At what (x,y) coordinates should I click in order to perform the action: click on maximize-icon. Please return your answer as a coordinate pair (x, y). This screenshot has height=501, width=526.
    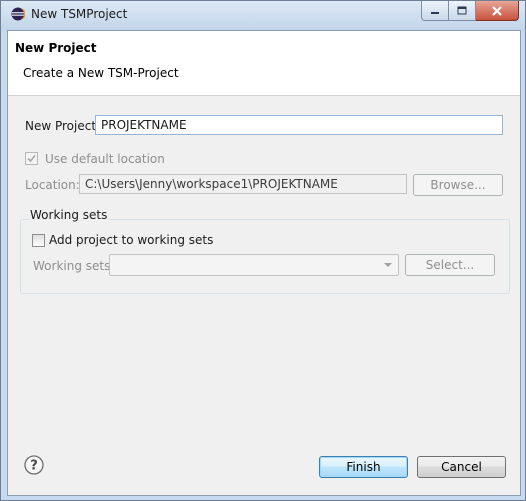
    Looking at the image, I should click on (462, 10).